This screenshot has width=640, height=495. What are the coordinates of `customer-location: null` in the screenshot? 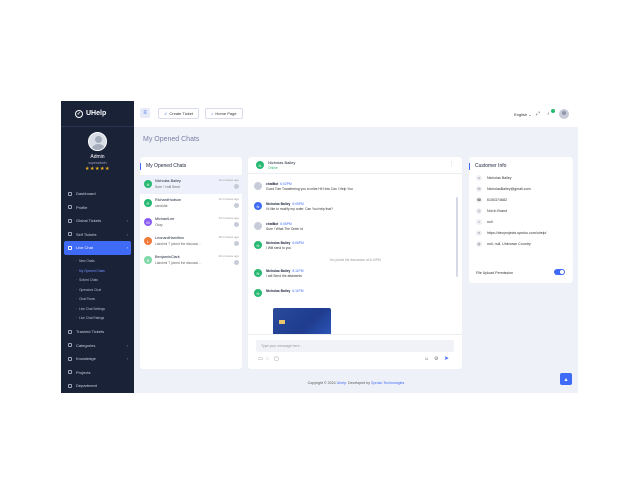 It's located at (490, 222).